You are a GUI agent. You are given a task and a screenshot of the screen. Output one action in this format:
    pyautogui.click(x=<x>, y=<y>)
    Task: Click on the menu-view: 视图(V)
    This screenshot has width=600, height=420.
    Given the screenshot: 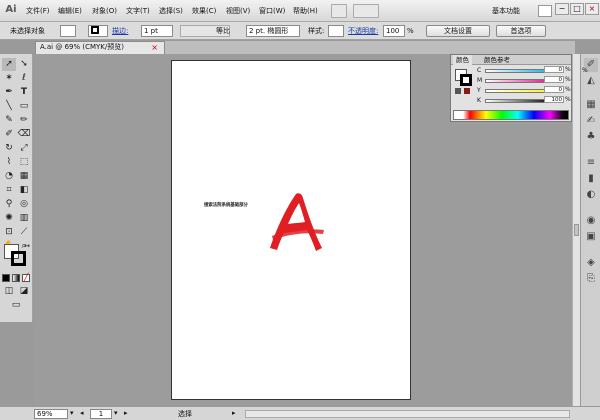 What is the action you would take?
    pyautogui.click(x=238, y=11)
    